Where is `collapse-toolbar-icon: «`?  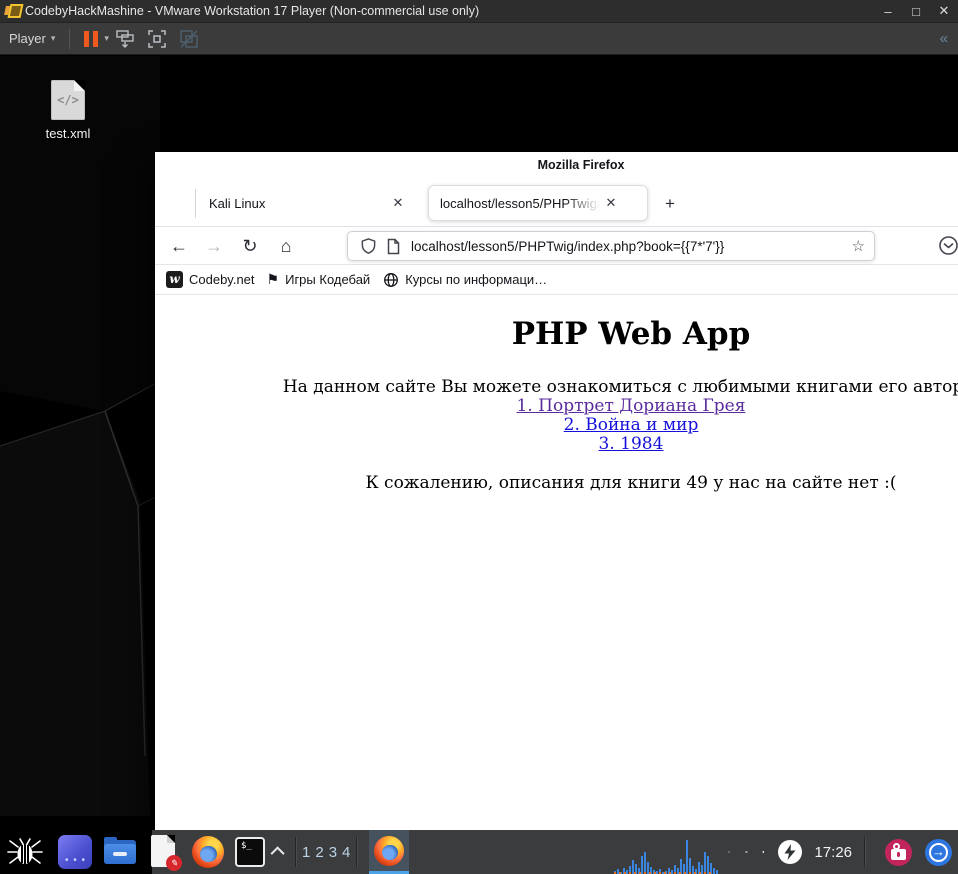 collapse-toolbar-icon: « is located at coordinates (944, 38).